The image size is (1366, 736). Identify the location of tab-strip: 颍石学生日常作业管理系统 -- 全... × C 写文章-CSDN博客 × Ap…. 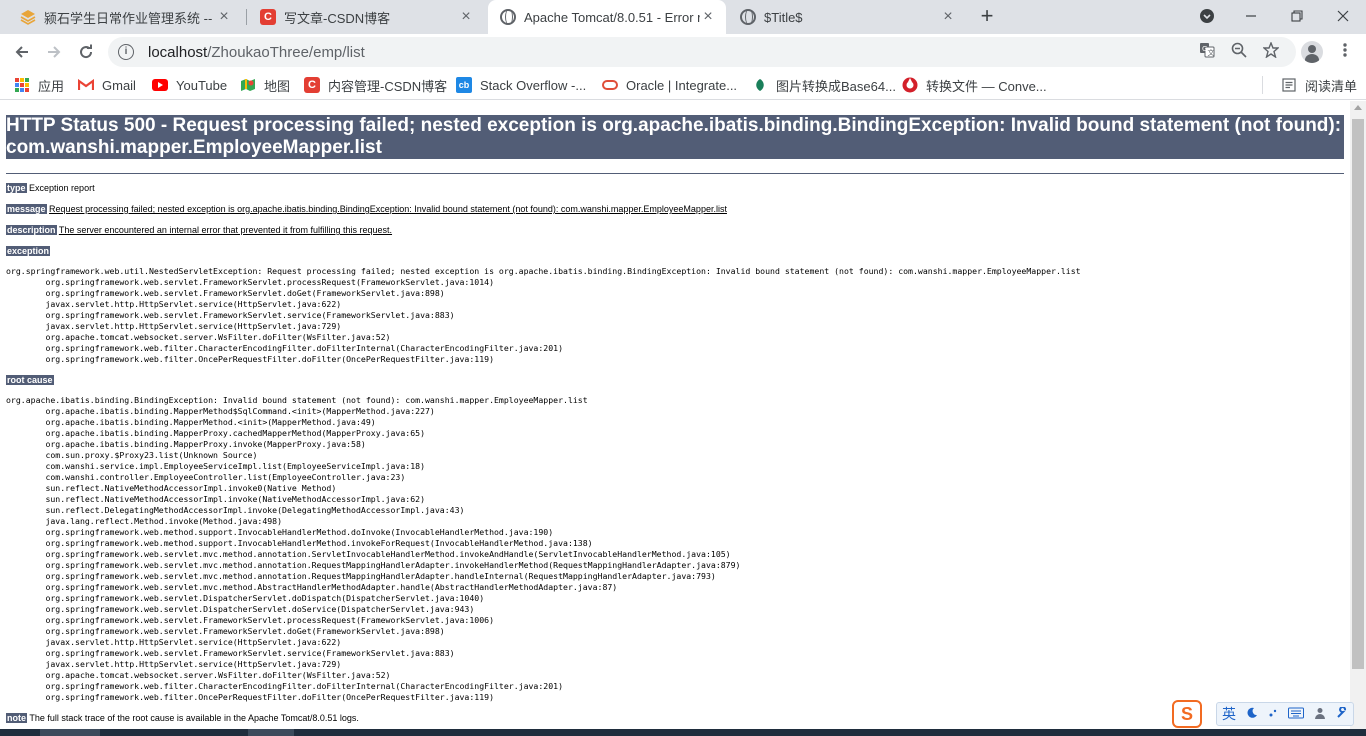
(683, 17).